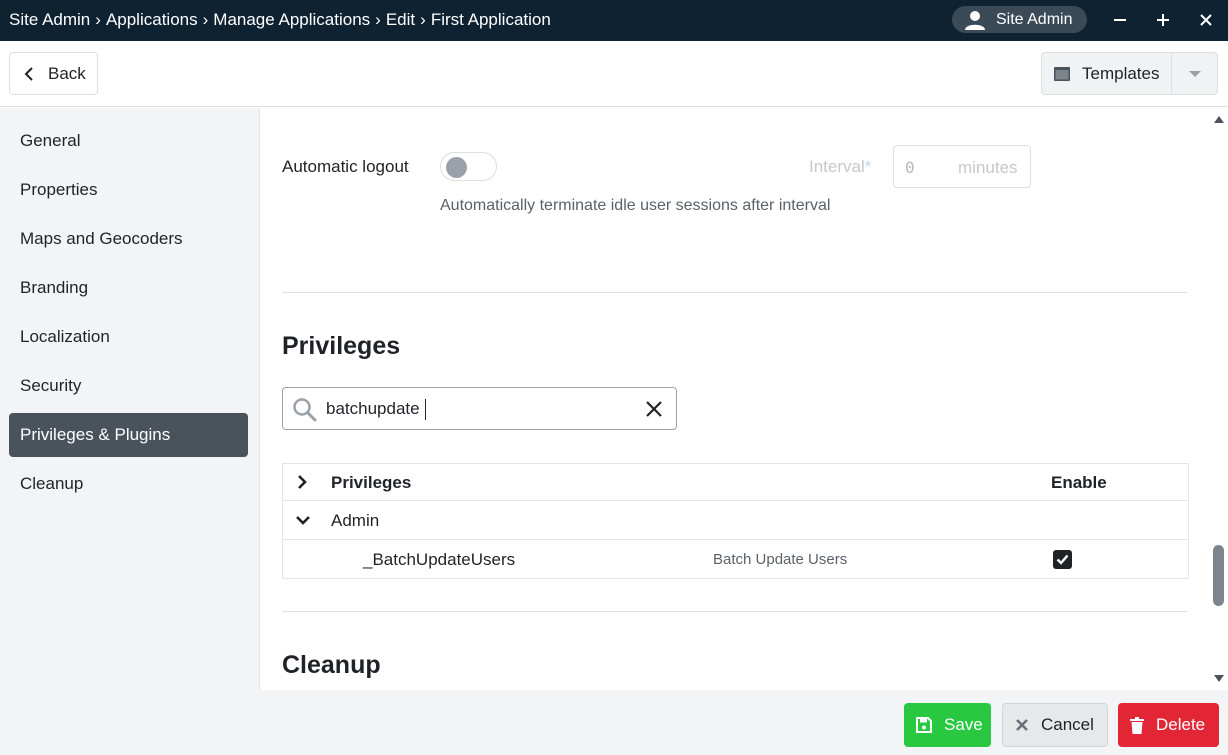 Image resolution: width=1228 pixels, height=755 pixels. What do you see at coordinates (1219, 119) in the screenshot?
I see `scroll-up-icon` at bounding box center [1219, 119].